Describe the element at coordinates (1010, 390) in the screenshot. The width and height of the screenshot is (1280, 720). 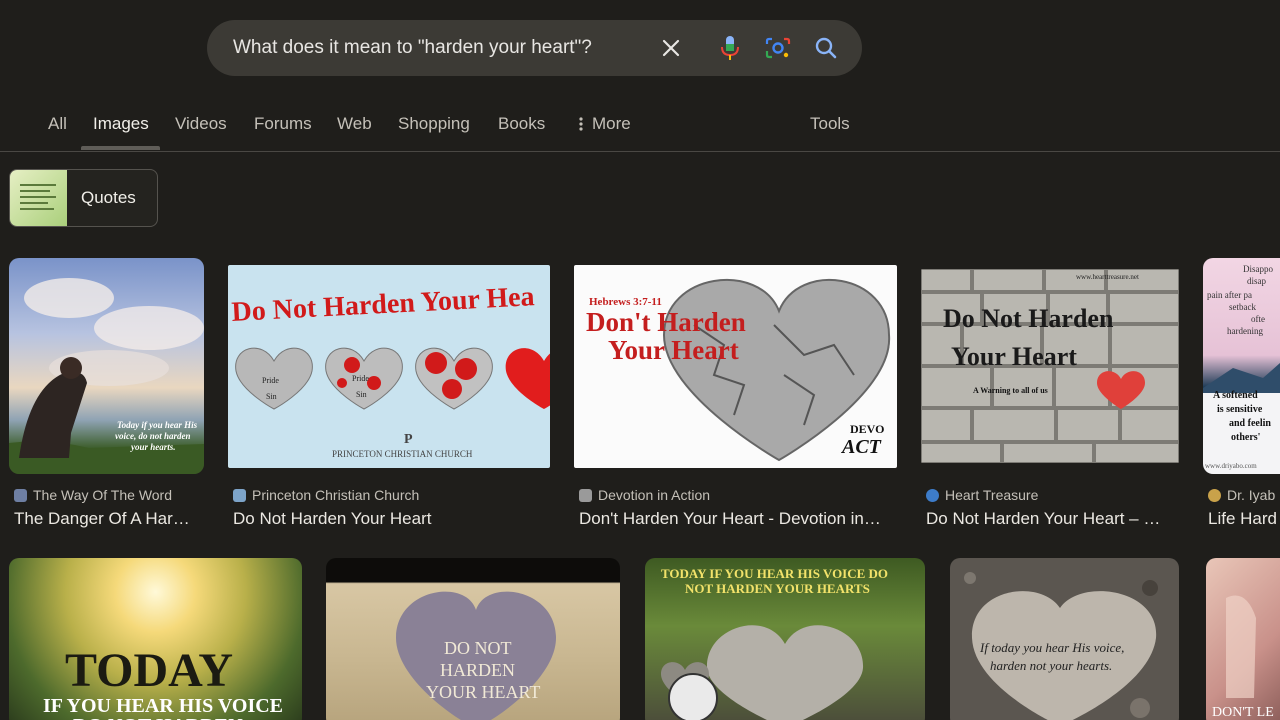
I see `svg-text: A Warning to all of us` at that location.